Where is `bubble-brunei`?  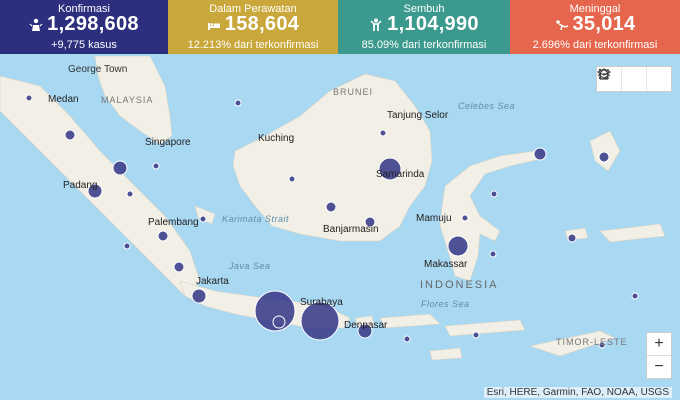
bubble-brunei is located at coordinates (238, 103).